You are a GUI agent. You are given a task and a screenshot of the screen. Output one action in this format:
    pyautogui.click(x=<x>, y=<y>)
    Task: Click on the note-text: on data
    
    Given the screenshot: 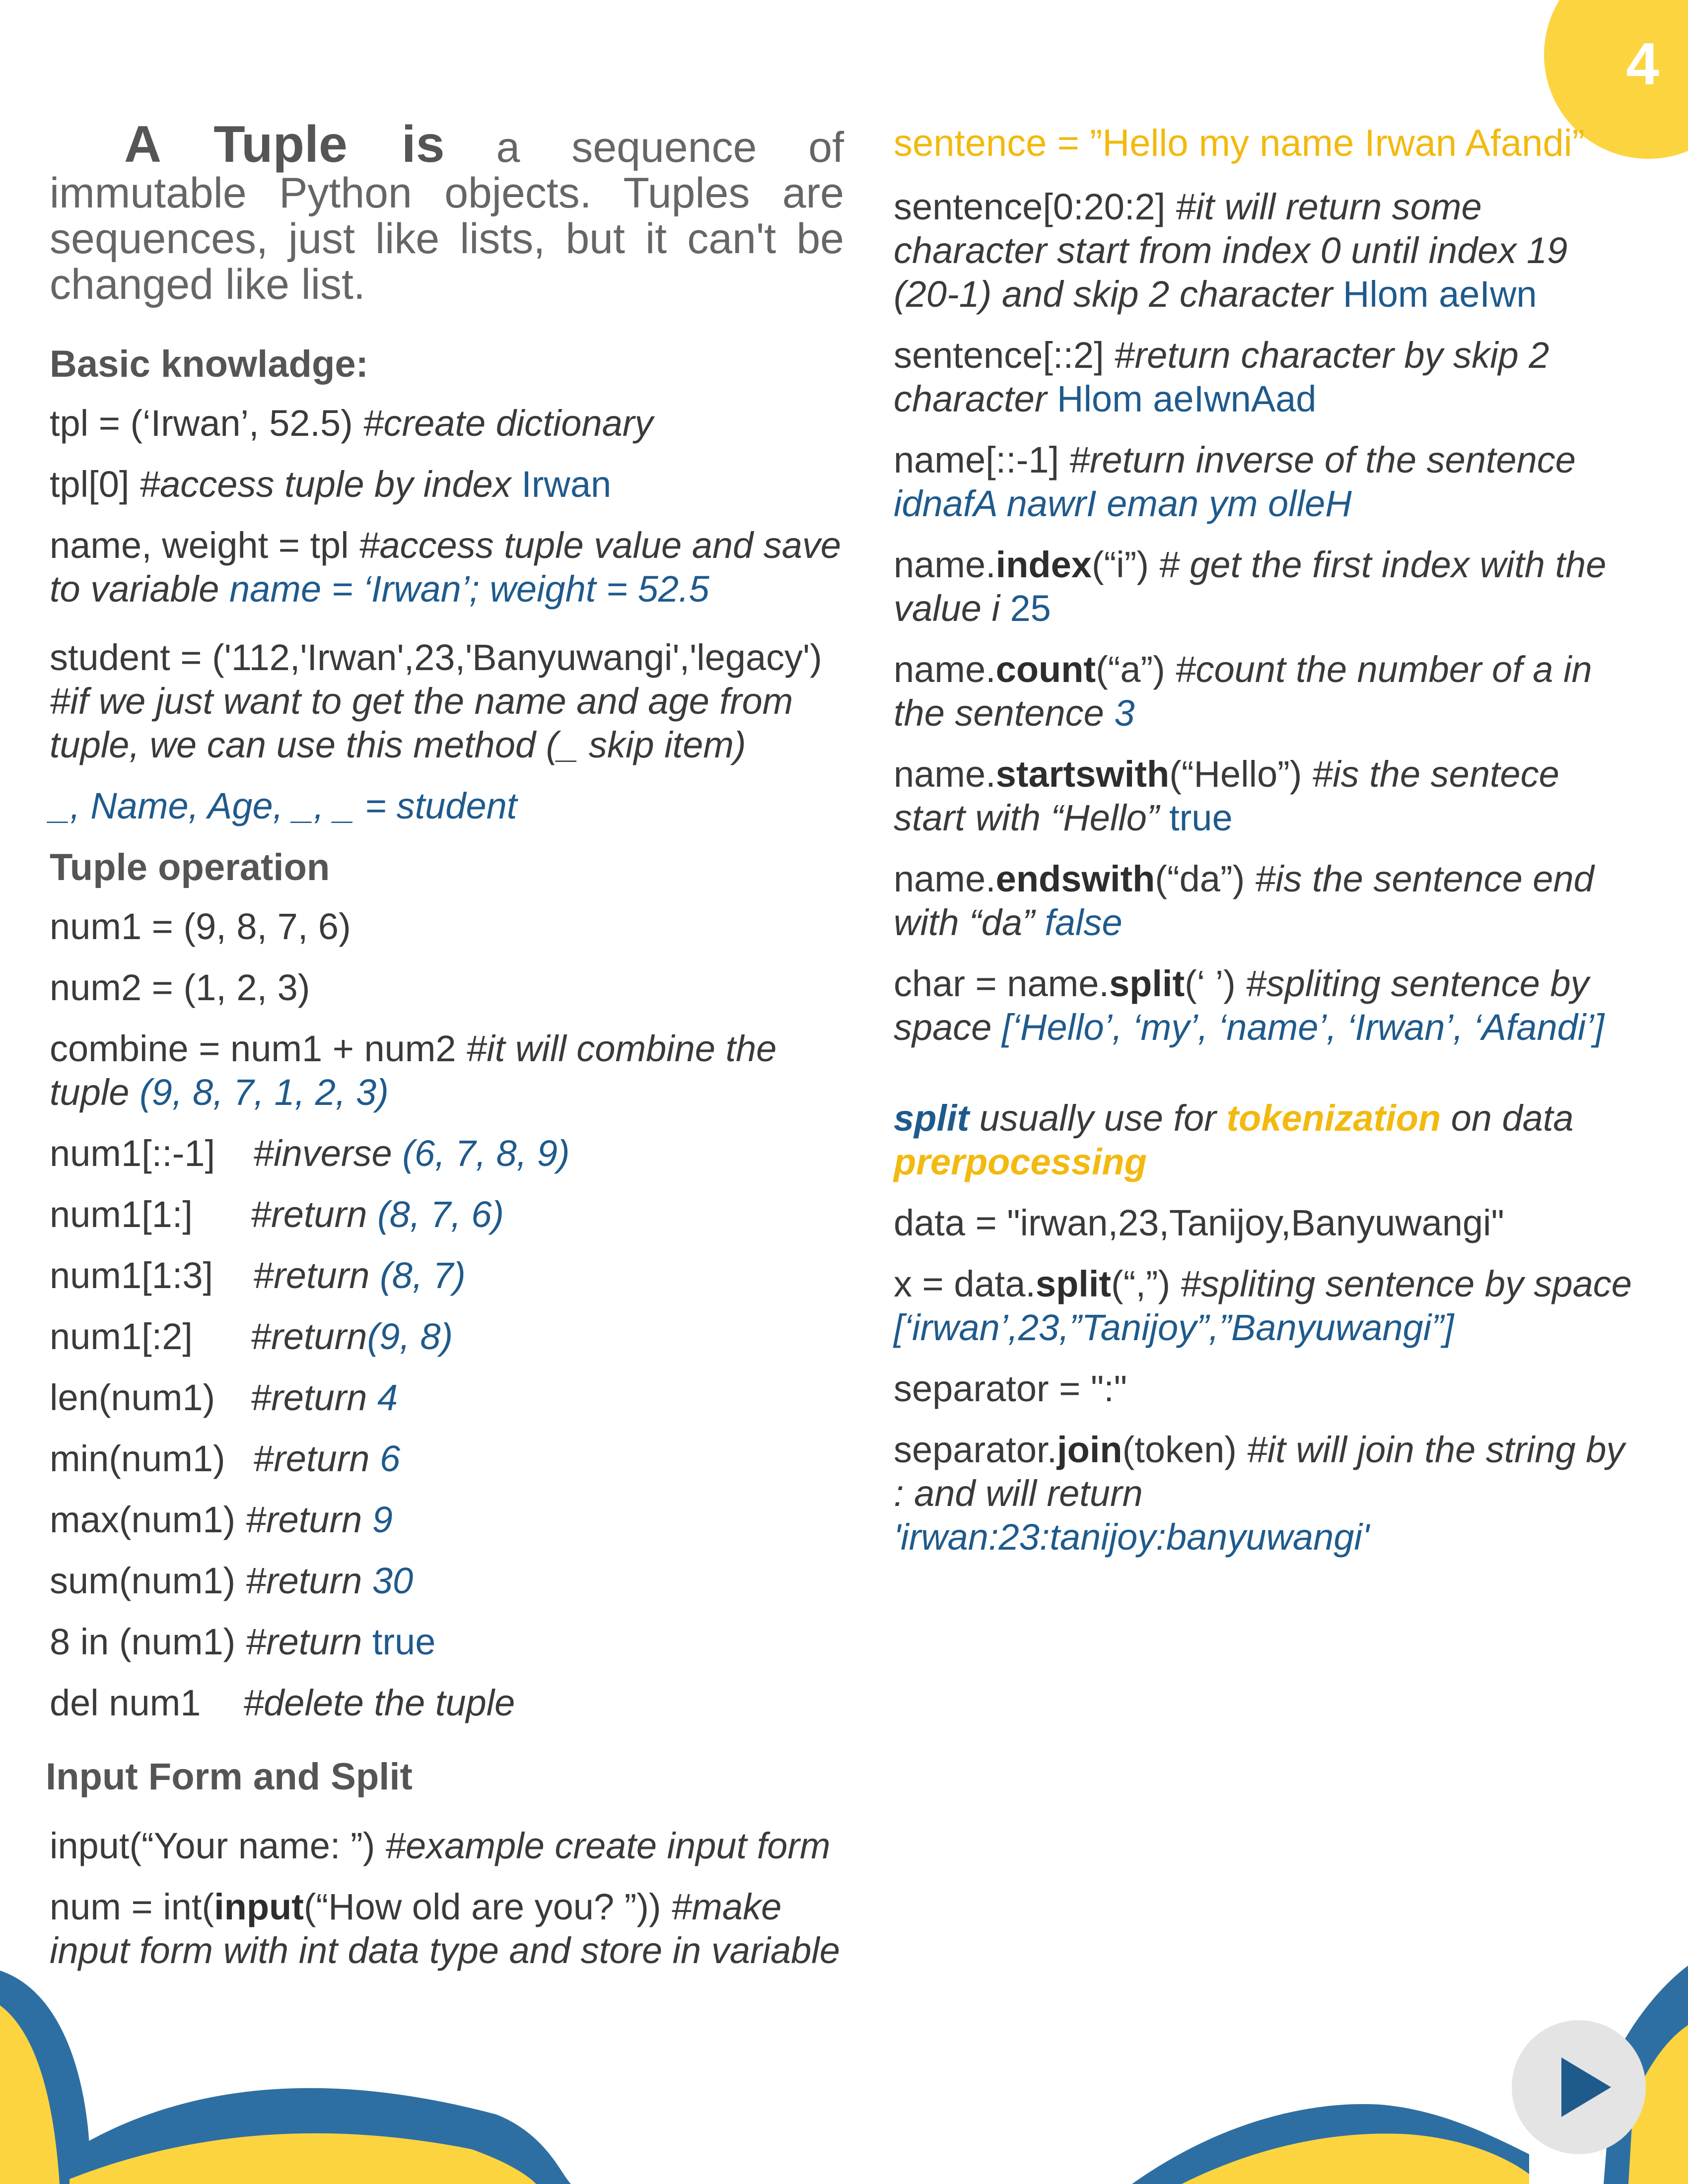 What is the action you would take?
    pyautogui.click(x=1507, y=1118)
    